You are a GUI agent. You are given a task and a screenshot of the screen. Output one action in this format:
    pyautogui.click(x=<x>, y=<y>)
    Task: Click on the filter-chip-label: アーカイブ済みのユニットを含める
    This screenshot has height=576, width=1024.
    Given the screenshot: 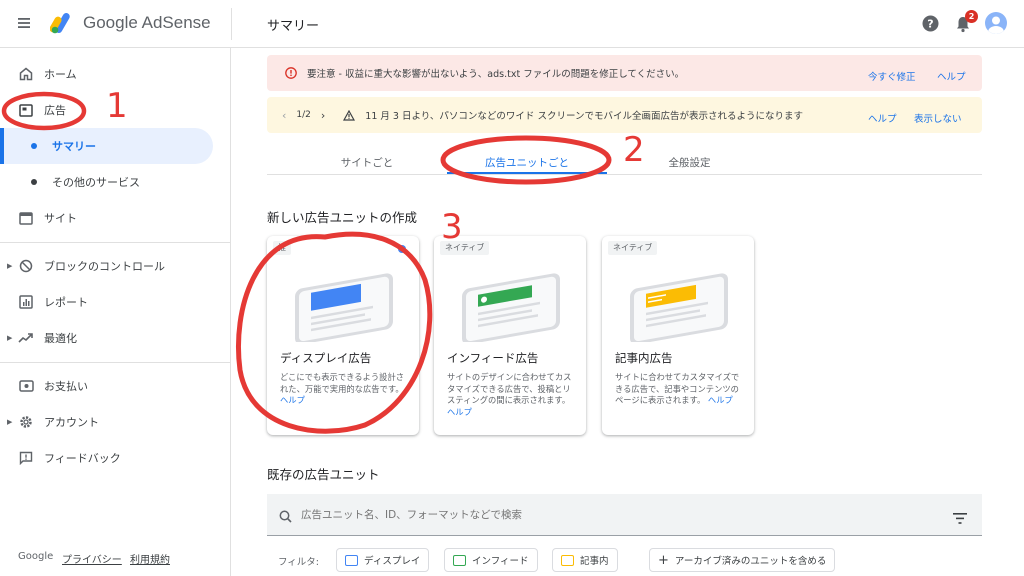 What is the action you would take?
    pyautogui.click(x=750, y=561)
    